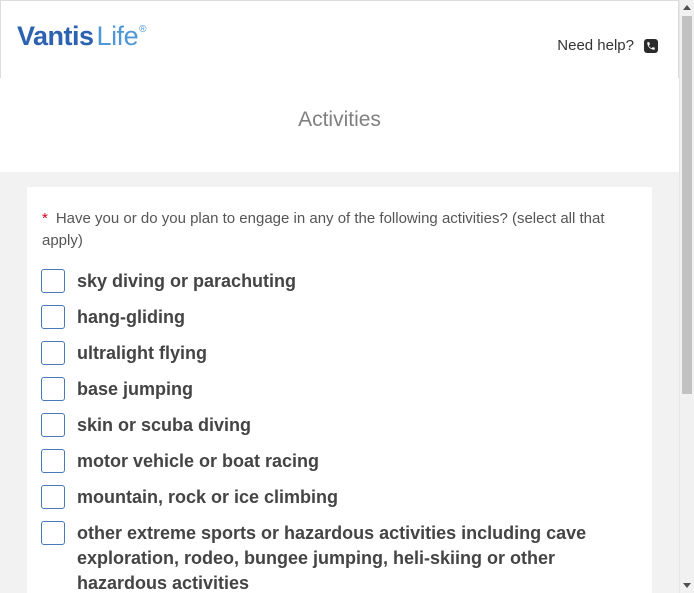 Image resolution: width=694 pixels, height=593 pixels. What do you see at coordinates (164, 425) in the screenshot?
I see `activity-option-label: skin or scuba diving` at bounding box center [164, 425].